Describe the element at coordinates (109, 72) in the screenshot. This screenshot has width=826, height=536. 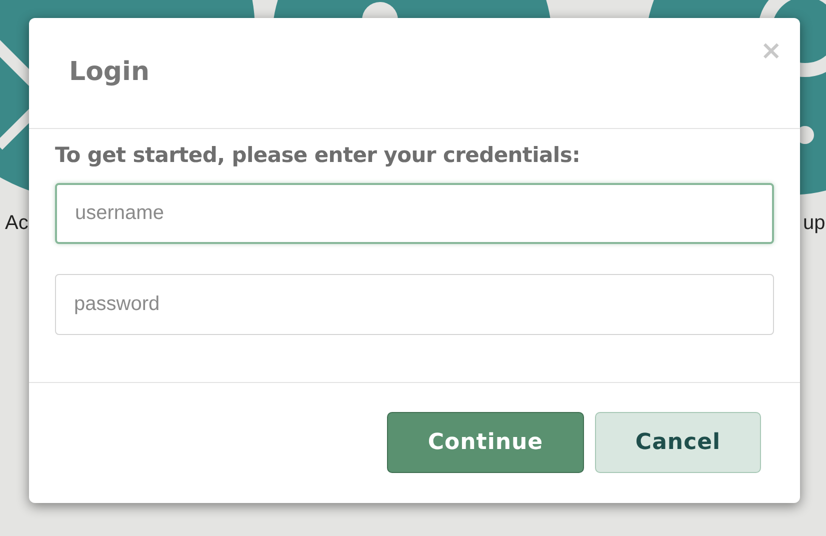
I see `dialog-title: Login` at that location.